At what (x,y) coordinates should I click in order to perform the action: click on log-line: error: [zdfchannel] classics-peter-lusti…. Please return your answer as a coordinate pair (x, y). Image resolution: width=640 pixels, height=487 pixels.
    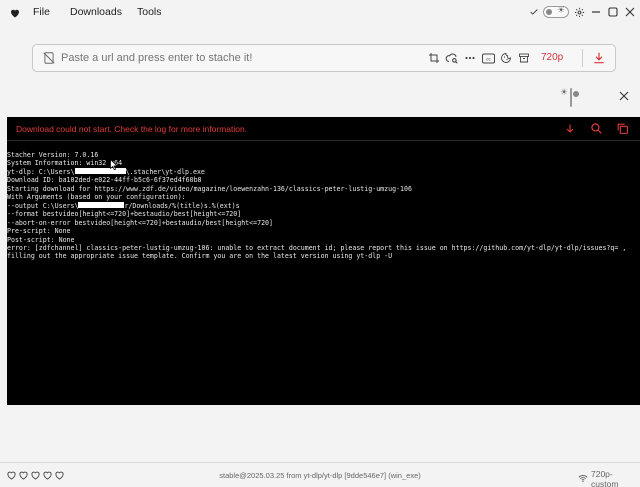
    Looking at the image, I should click on (317, 247).